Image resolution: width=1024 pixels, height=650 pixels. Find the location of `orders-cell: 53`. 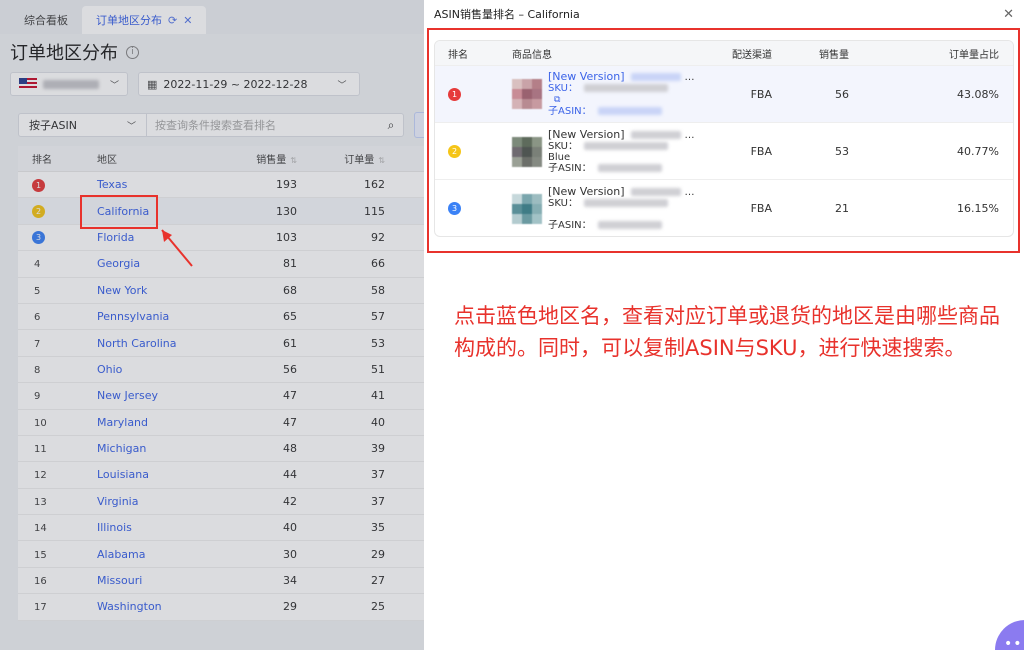

orders-cell: 53 is located at coordinates (378, 343).